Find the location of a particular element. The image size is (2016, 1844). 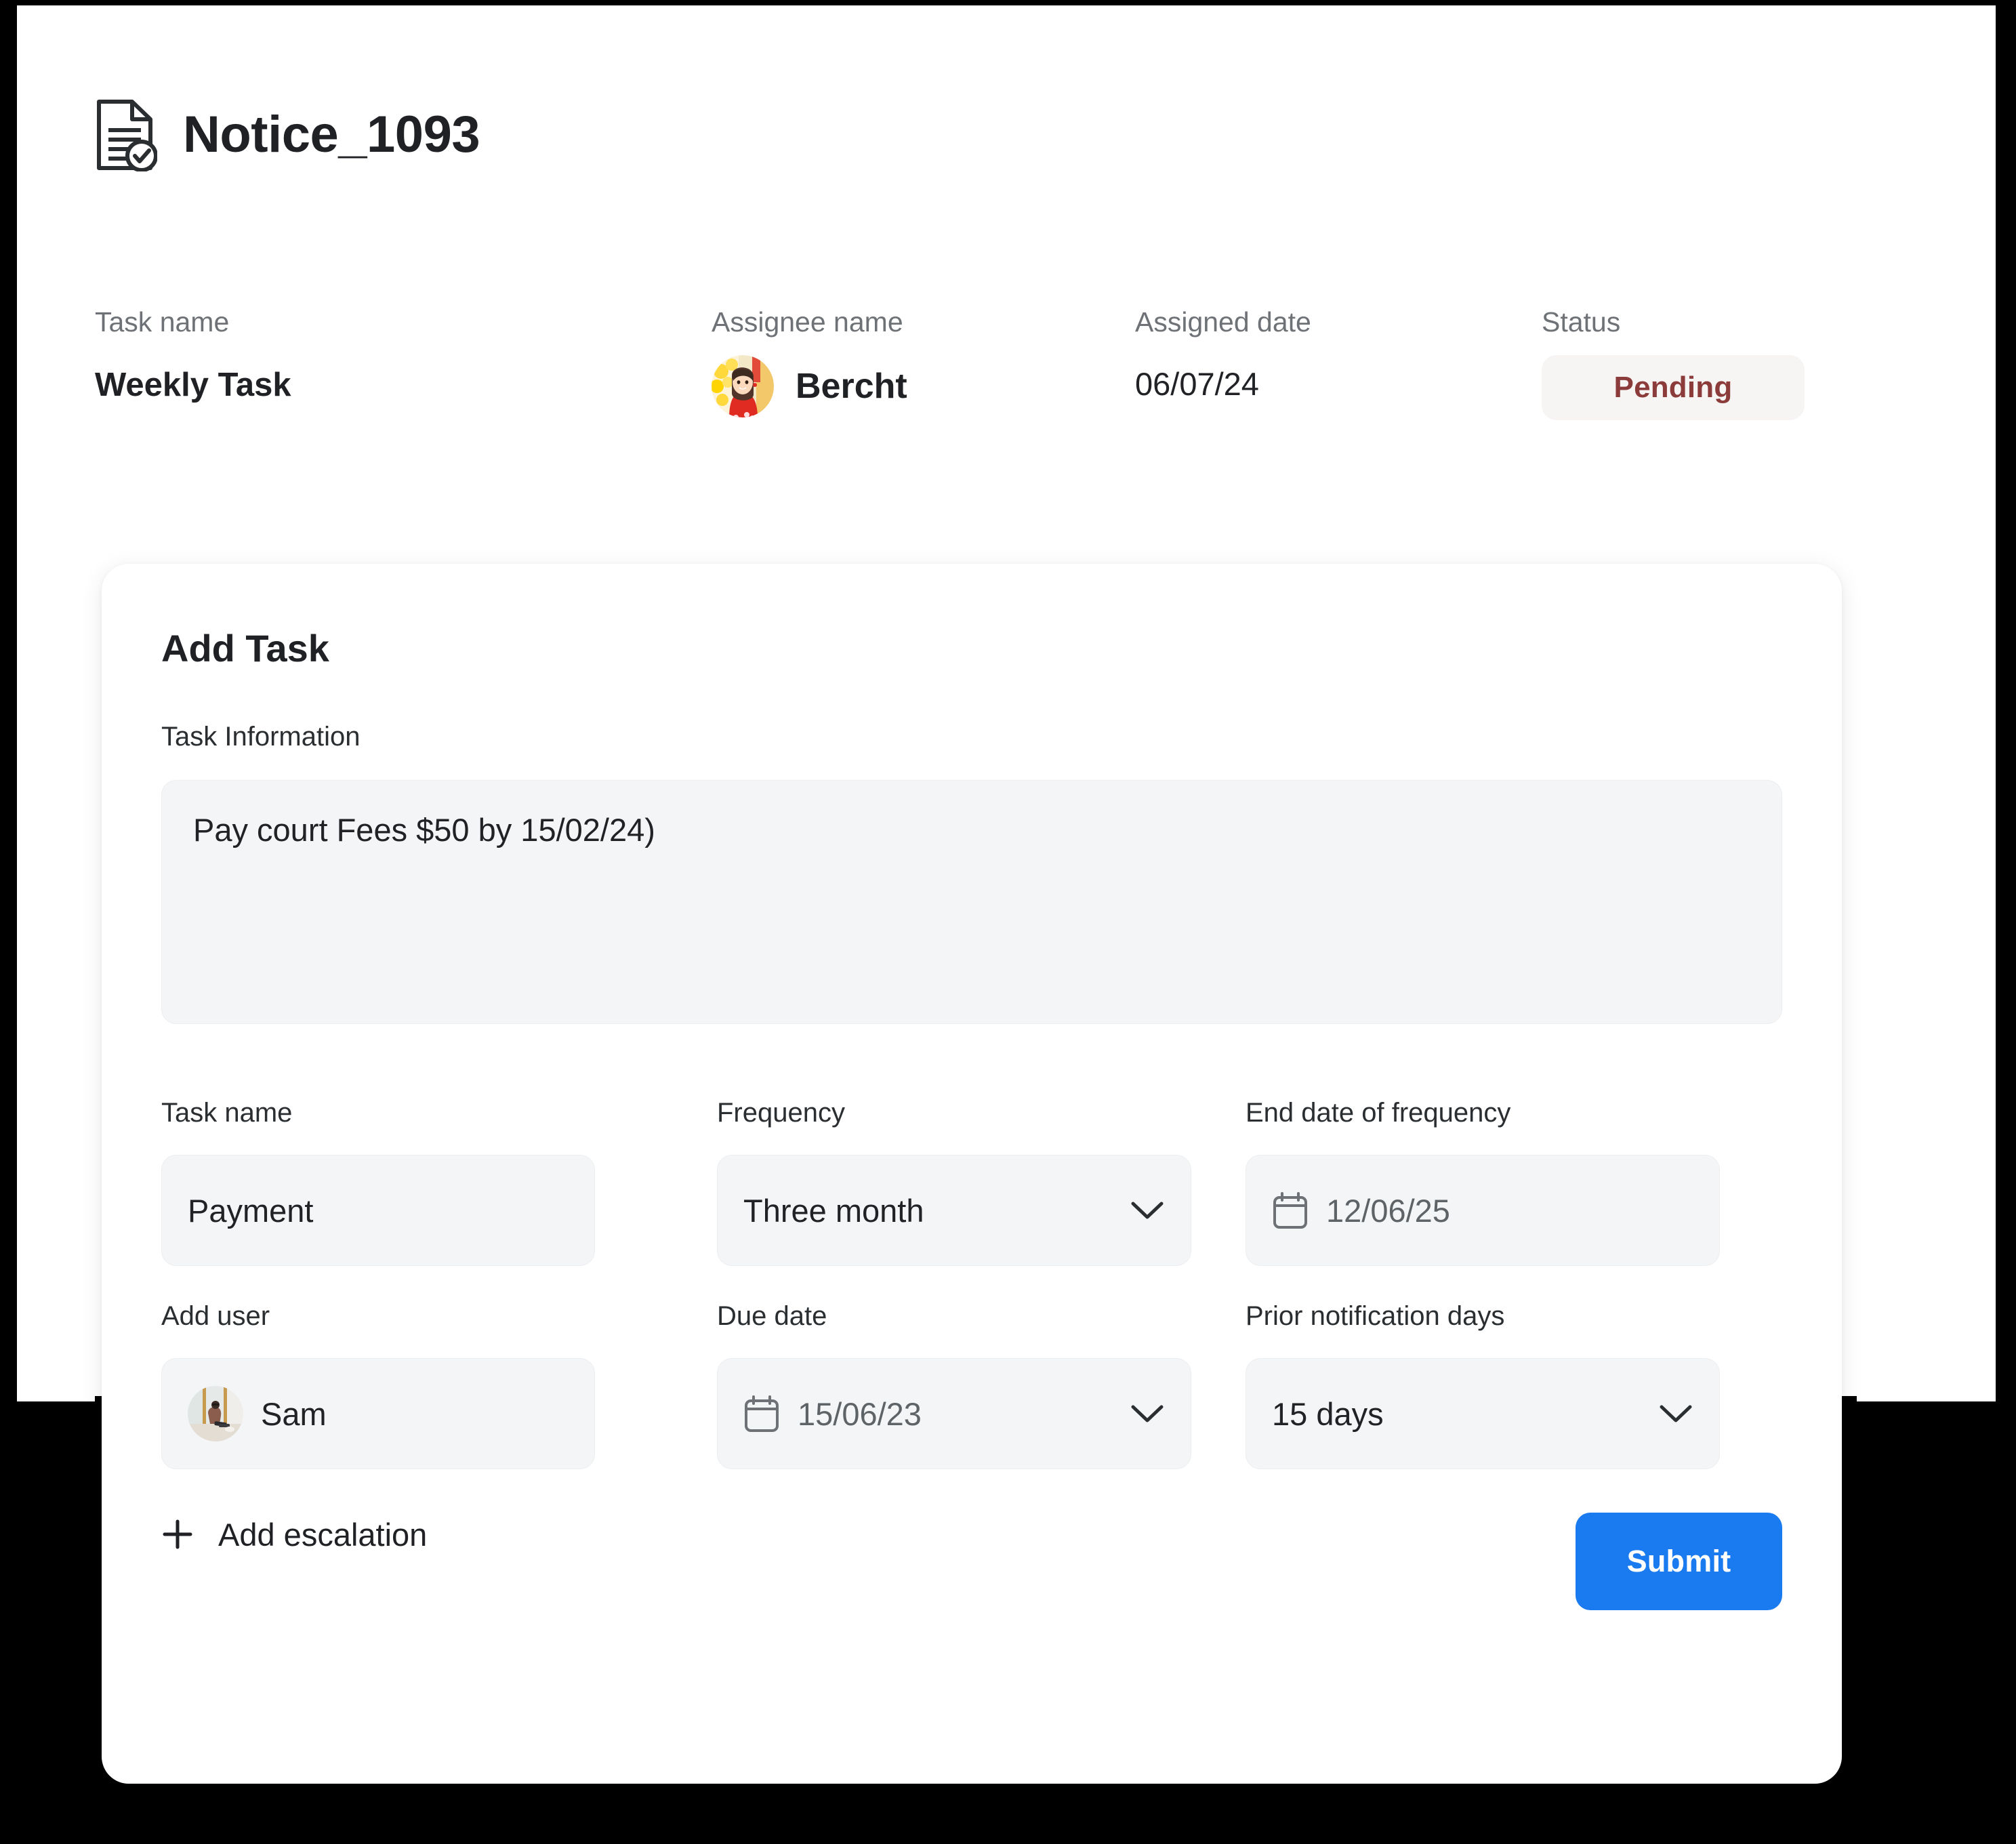

task-information-group: Task Information is located at coordinates (971, 873).